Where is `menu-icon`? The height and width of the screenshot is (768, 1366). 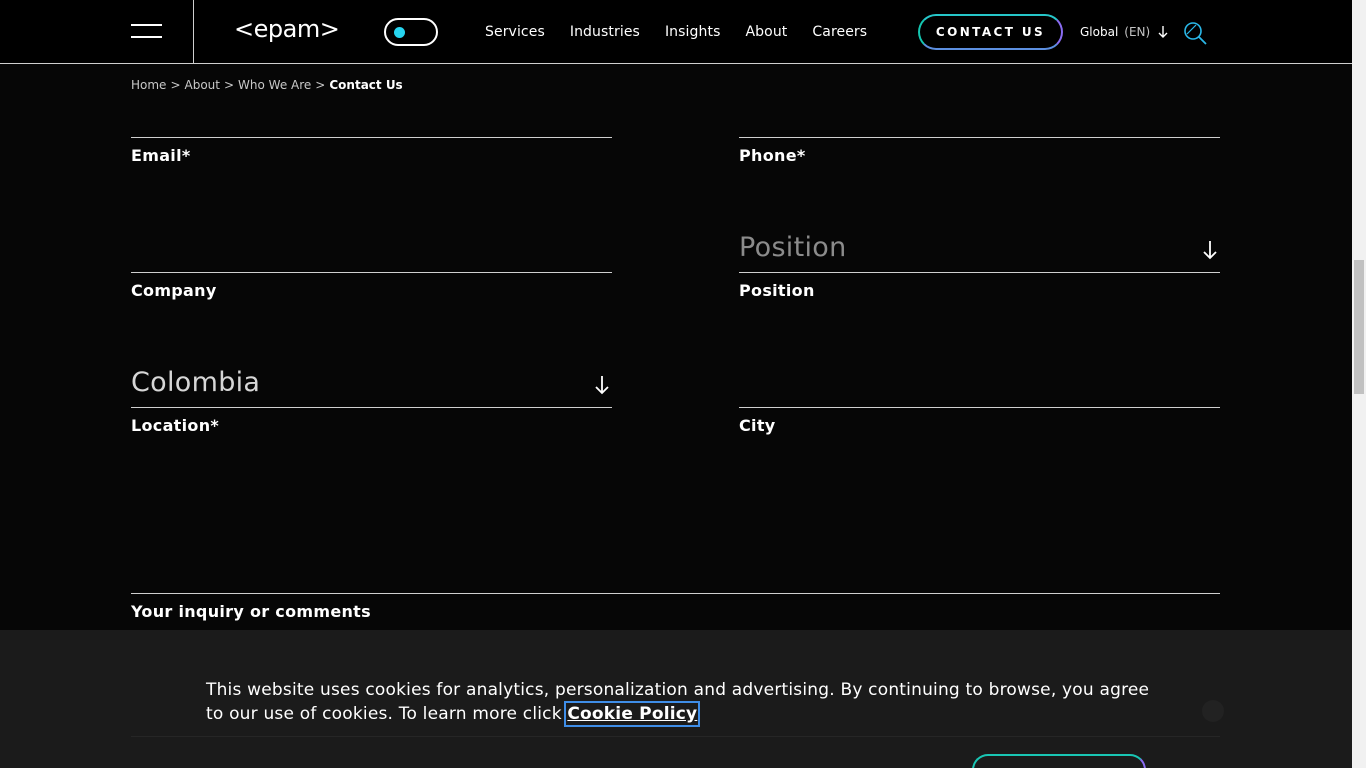 menu-icon is located at coordinates (146, 32).